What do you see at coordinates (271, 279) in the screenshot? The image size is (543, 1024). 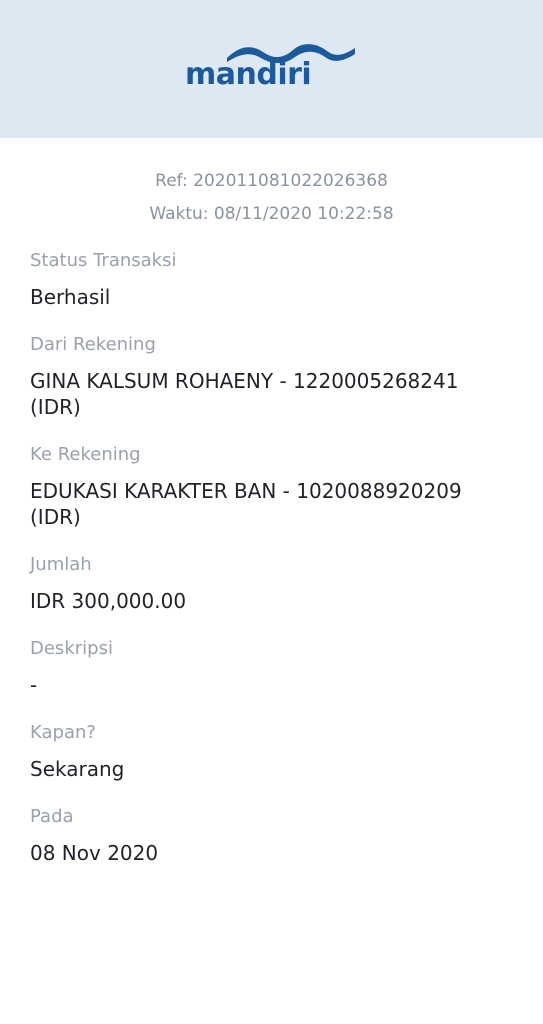 I see `field-status: Status Transaksi Berhasil` at bounding box center [271, 279].